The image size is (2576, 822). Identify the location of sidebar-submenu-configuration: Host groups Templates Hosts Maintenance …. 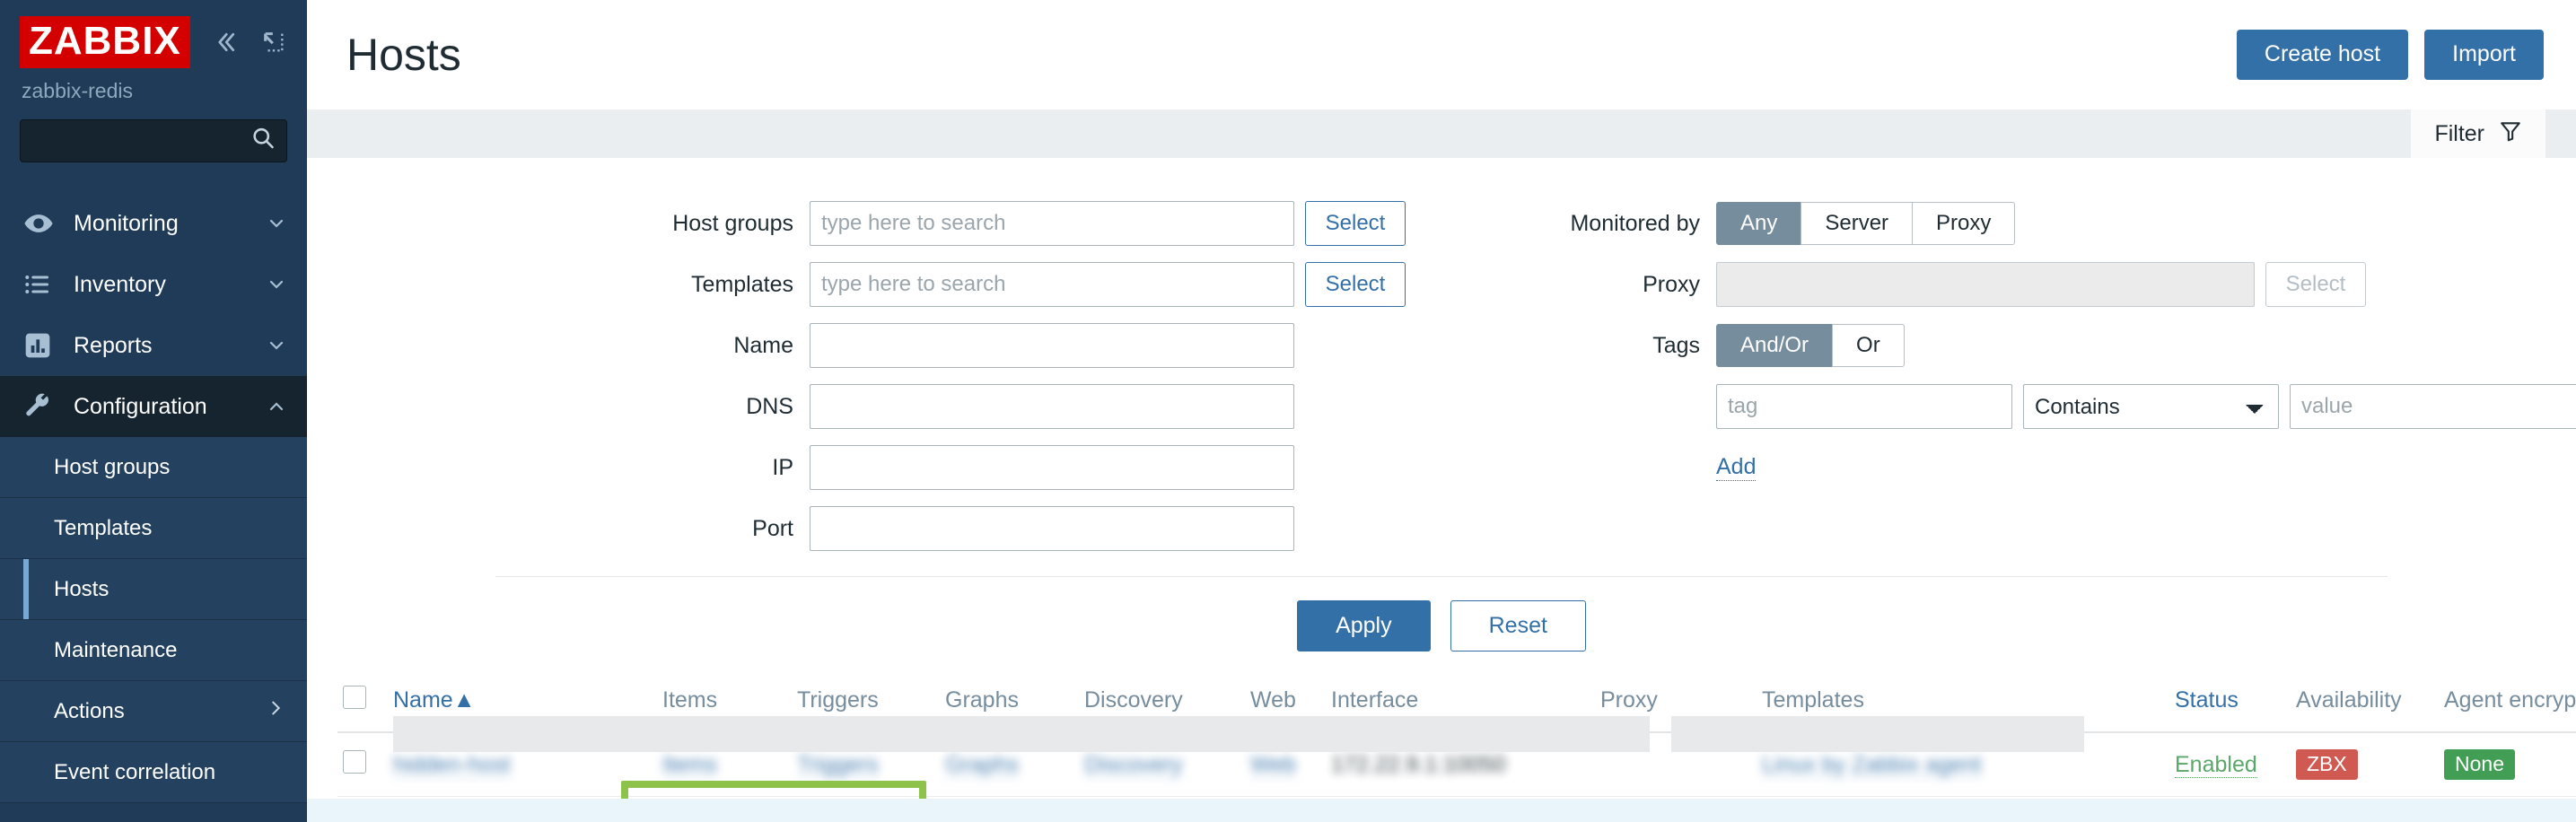
(153, 620).